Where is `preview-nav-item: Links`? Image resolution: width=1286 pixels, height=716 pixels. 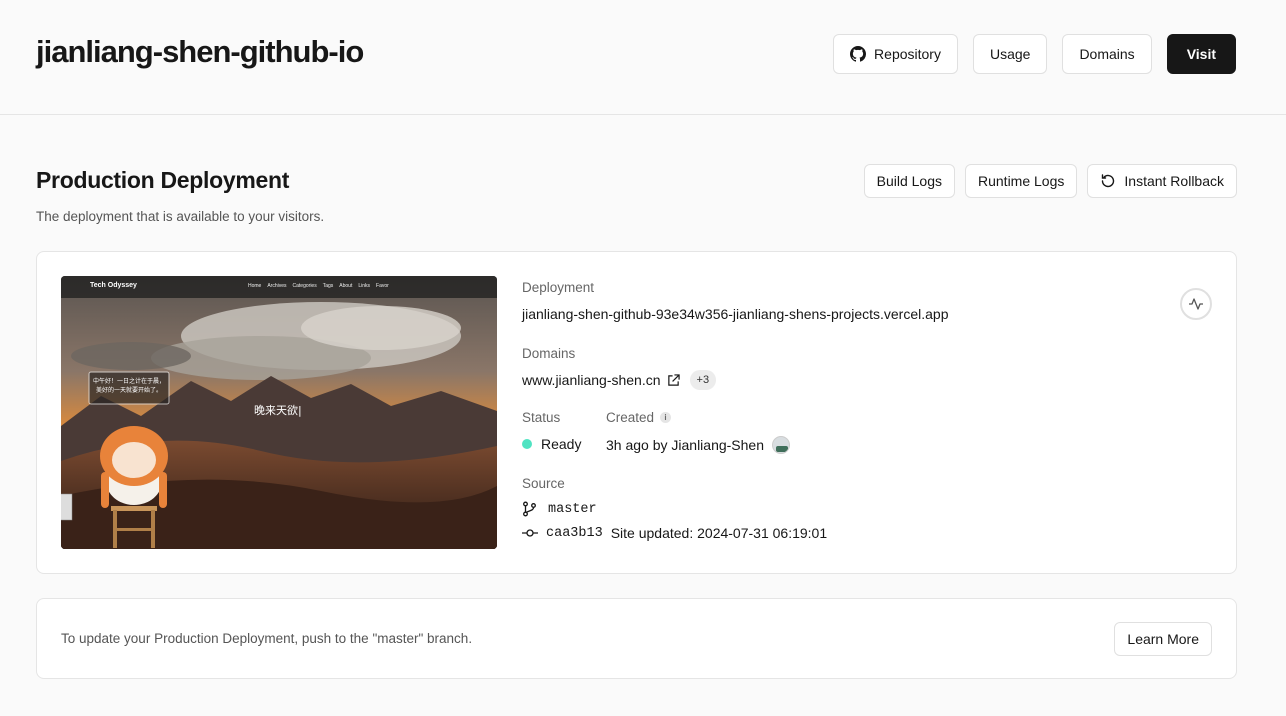
preview-nav-item: Links is located at coordinates (364, 286).